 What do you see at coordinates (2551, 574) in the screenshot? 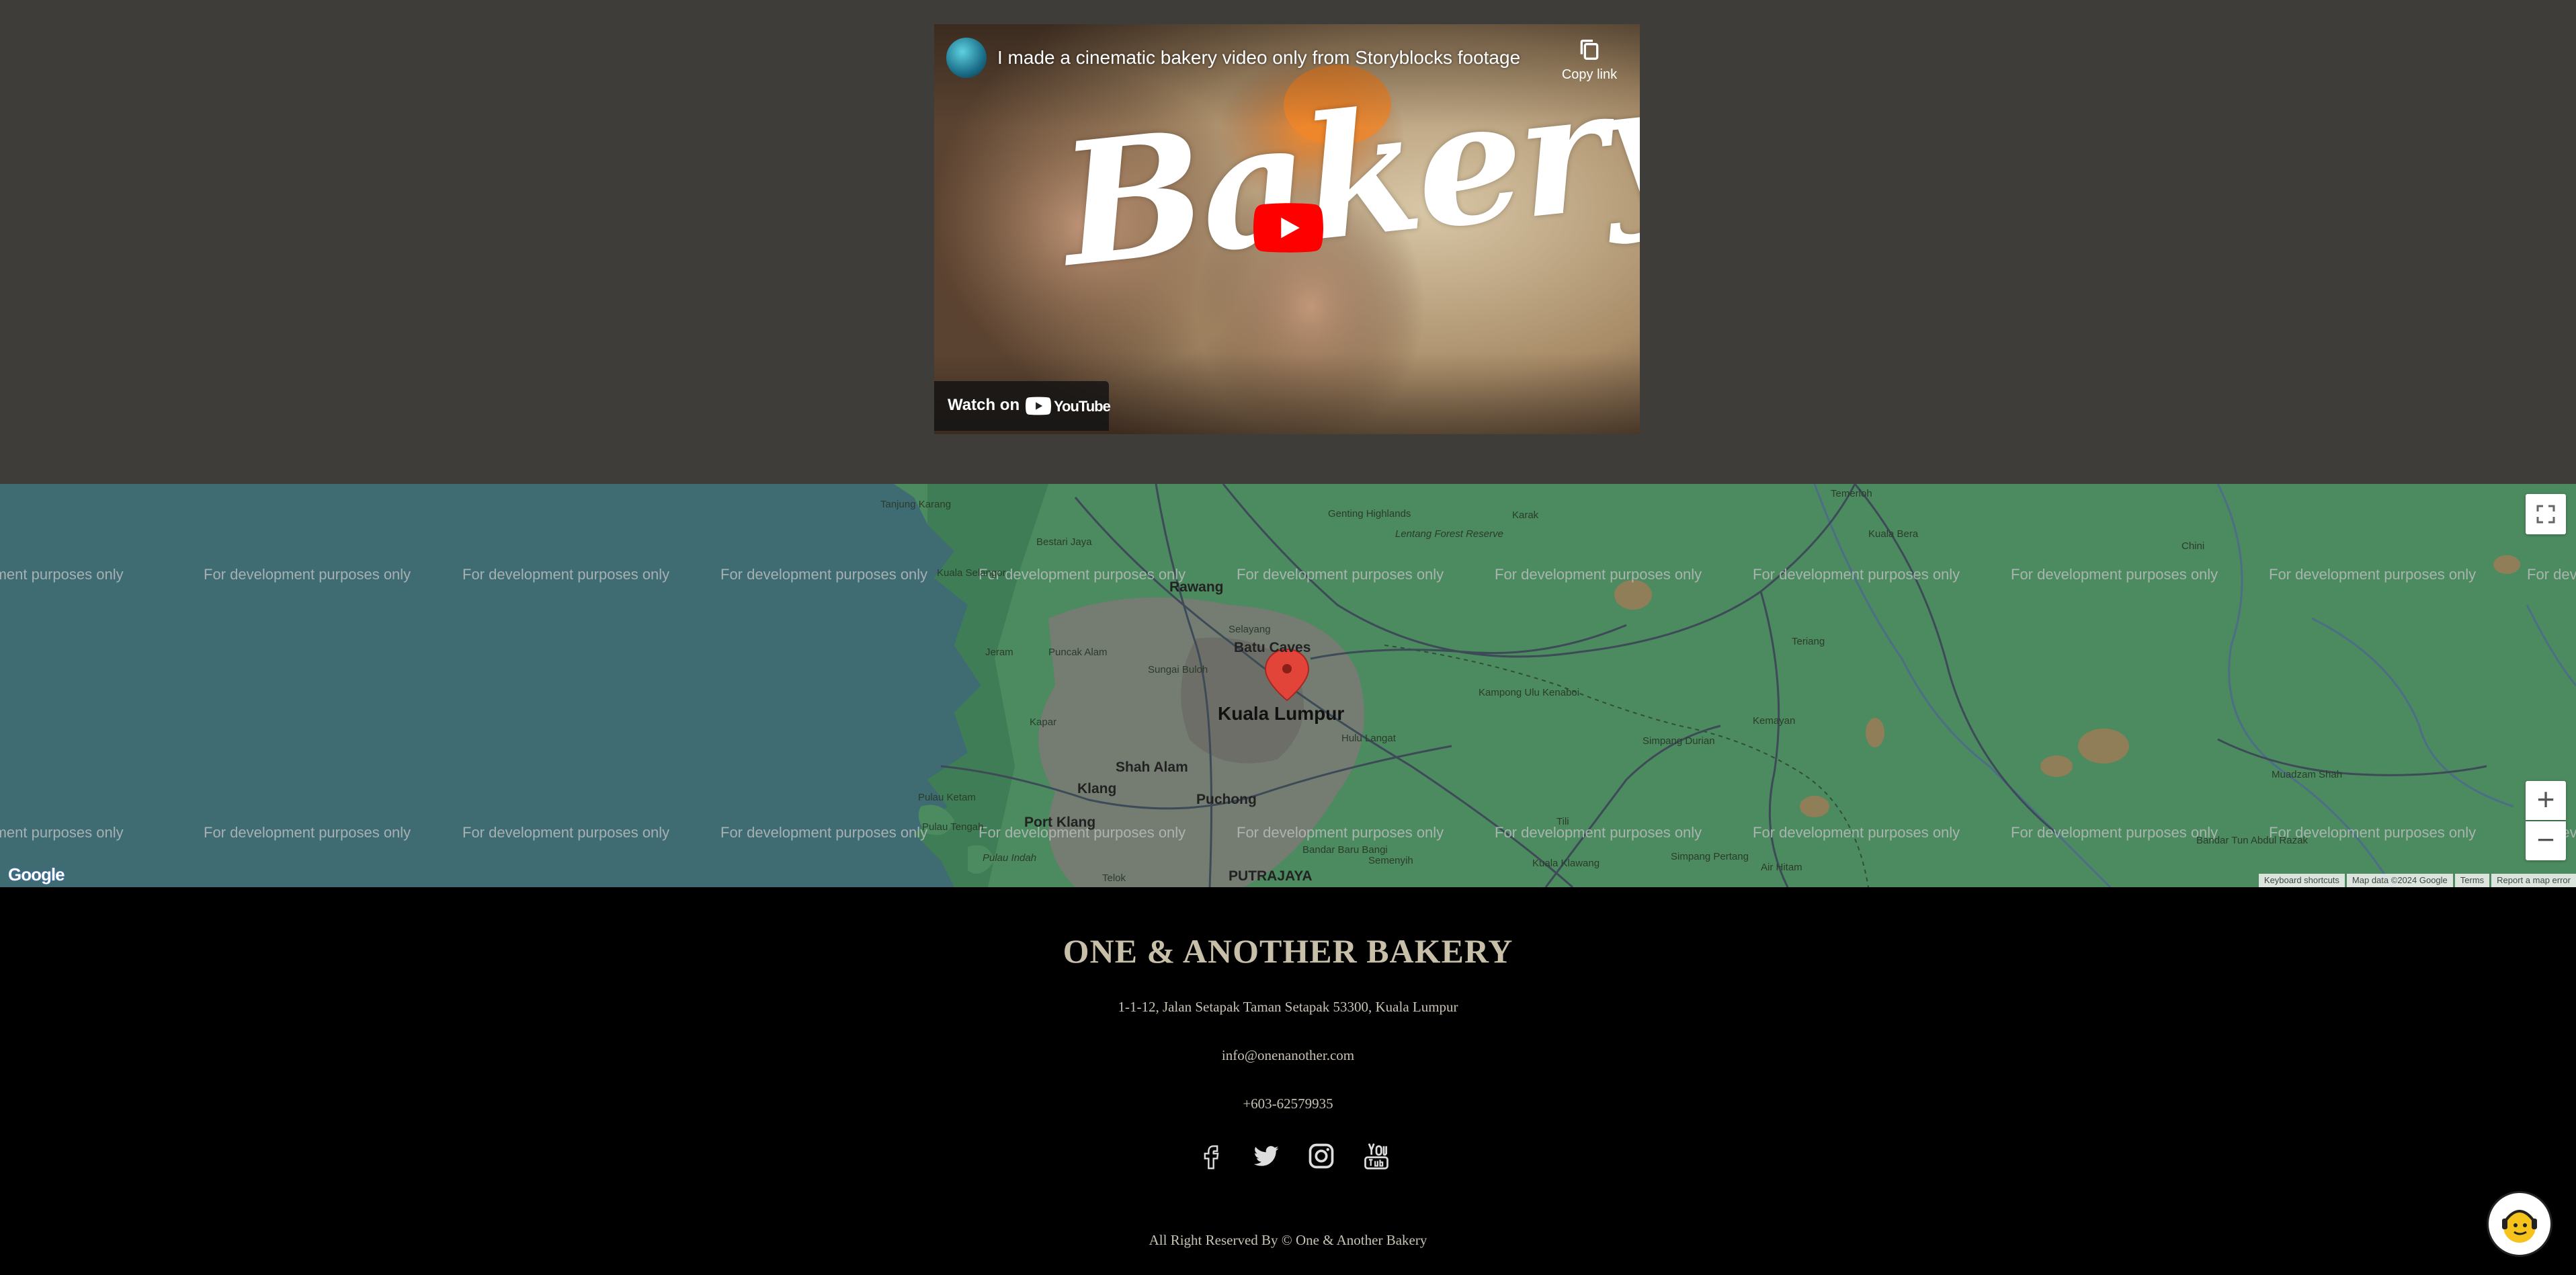
I see `dev-watermark: For dev` at bounding box center [2551, 574].